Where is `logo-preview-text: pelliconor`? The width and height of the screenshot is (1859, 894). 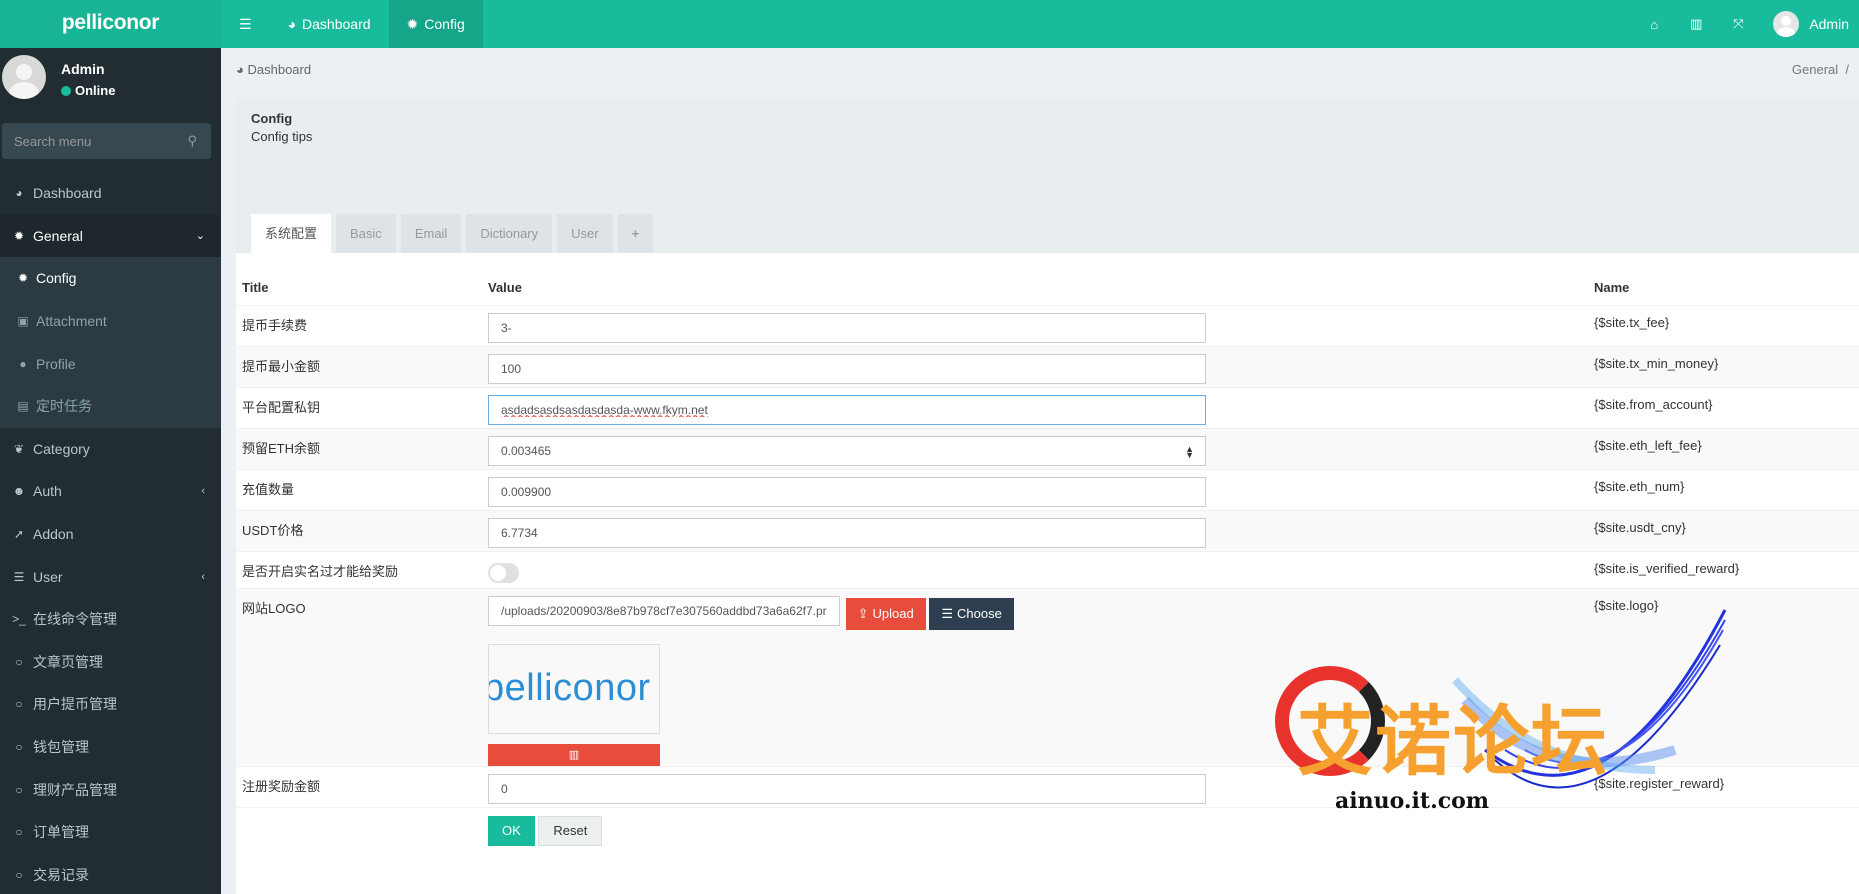
logo-preview-text: pelliconor is located at coordinates (569, 688).